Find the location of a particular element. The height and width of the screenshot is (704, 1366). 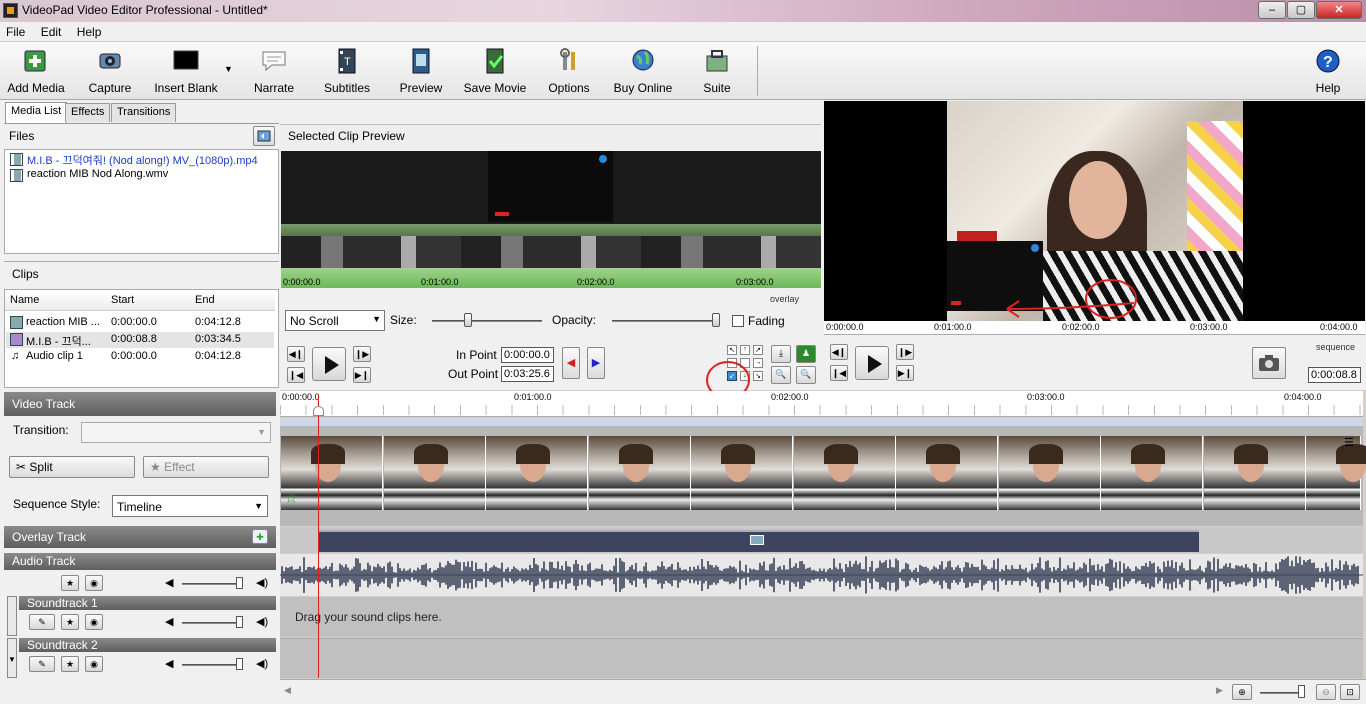

scroll-down-icon: ▼ is located at coordinates (12, 658).